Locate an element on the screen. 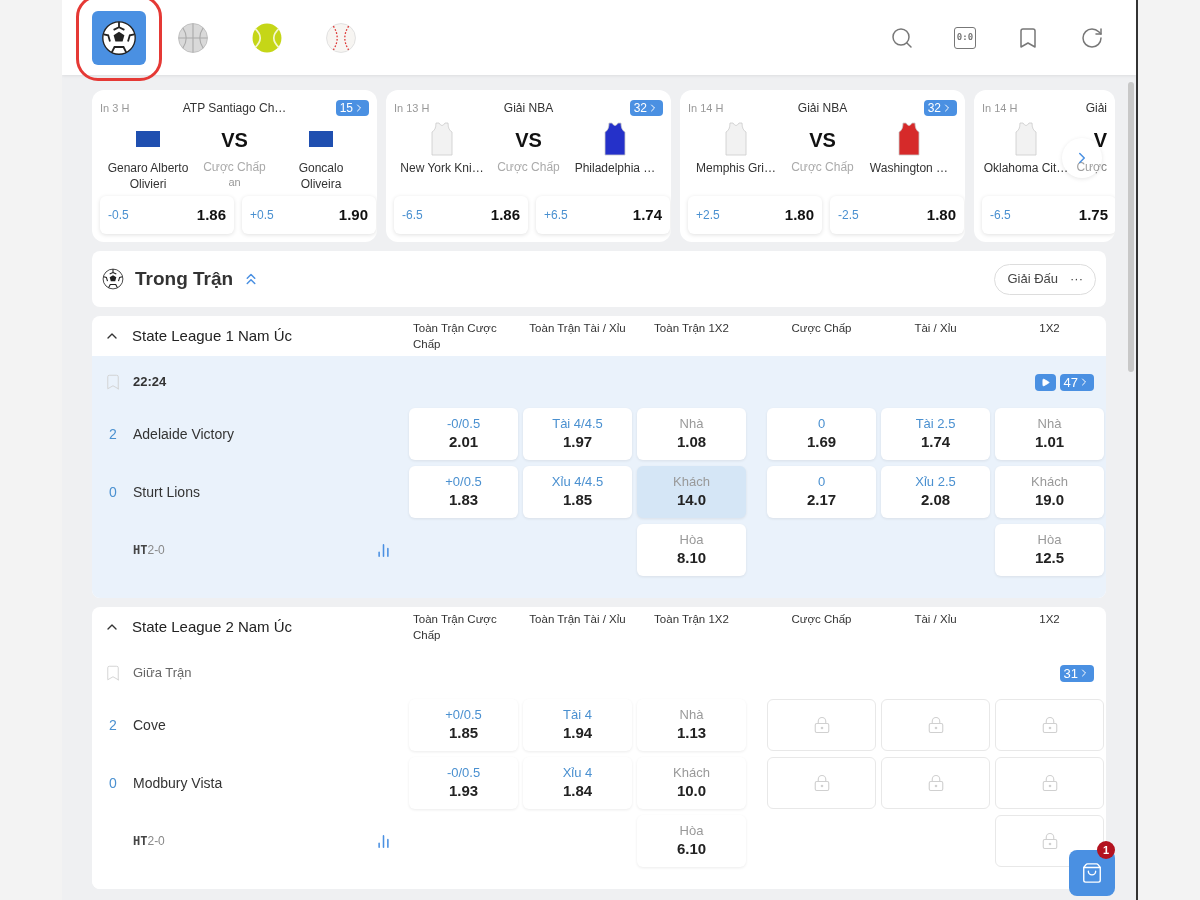  halftime-score: 2-0 is located at coordinates (156, 841).